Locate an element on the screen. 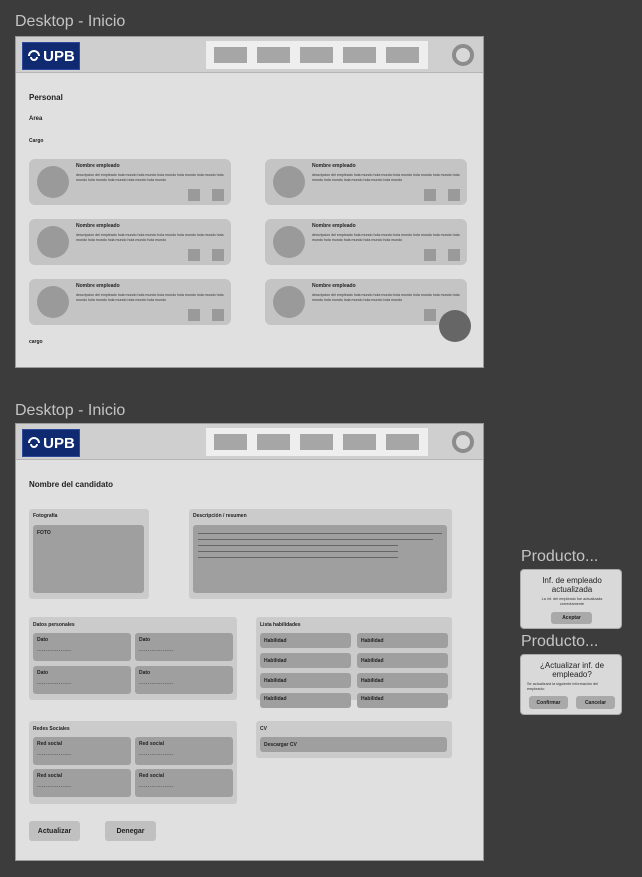 The width and height of the screenshot is (642, 877). floating-action-button is located at coordinates (455, 326).